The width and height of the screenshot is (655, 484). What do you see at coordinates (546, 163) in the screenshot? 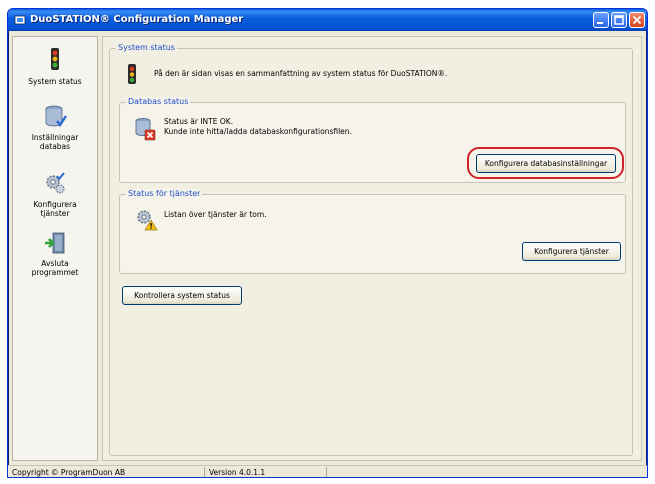
I see `configure-database-button: Konfigurera databasinställningar` at bounding box center [546, 163].